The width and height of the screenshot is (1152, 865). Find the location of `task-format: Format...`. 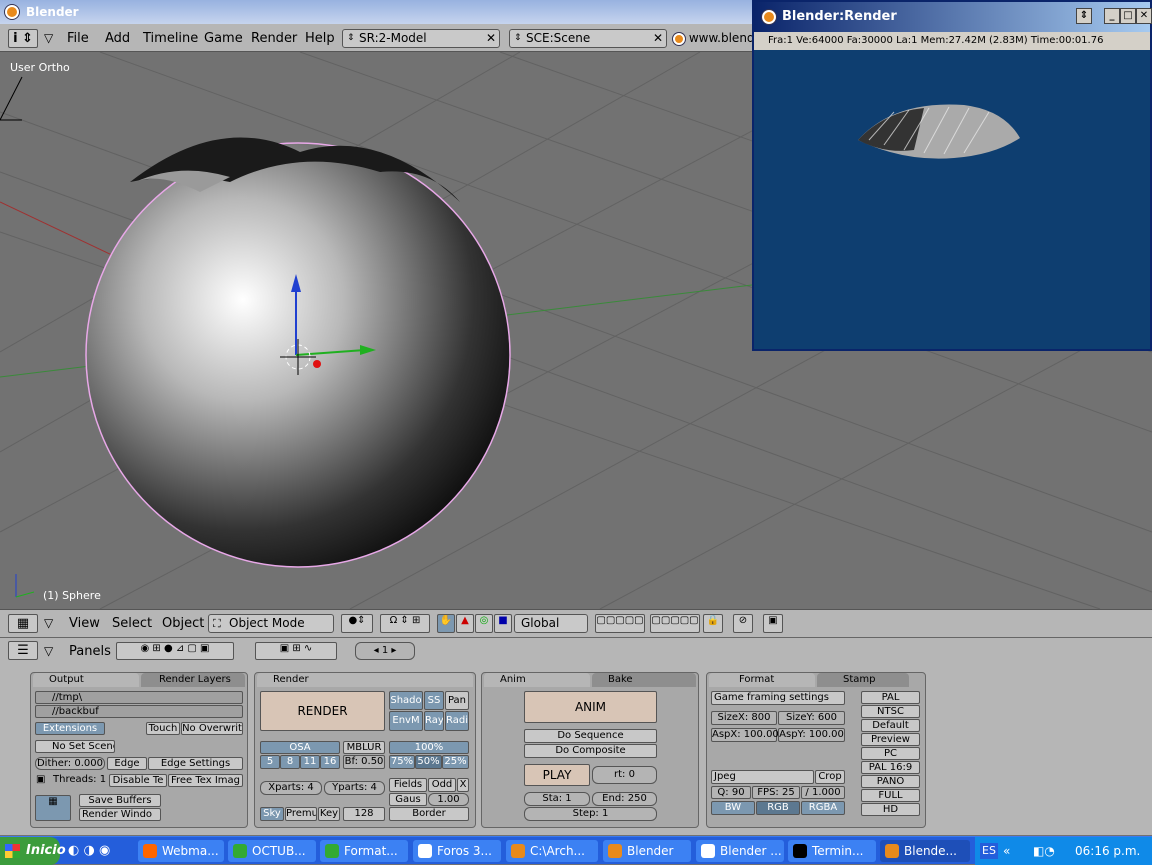

task-format: Format... is located at coordinates (364, 851).